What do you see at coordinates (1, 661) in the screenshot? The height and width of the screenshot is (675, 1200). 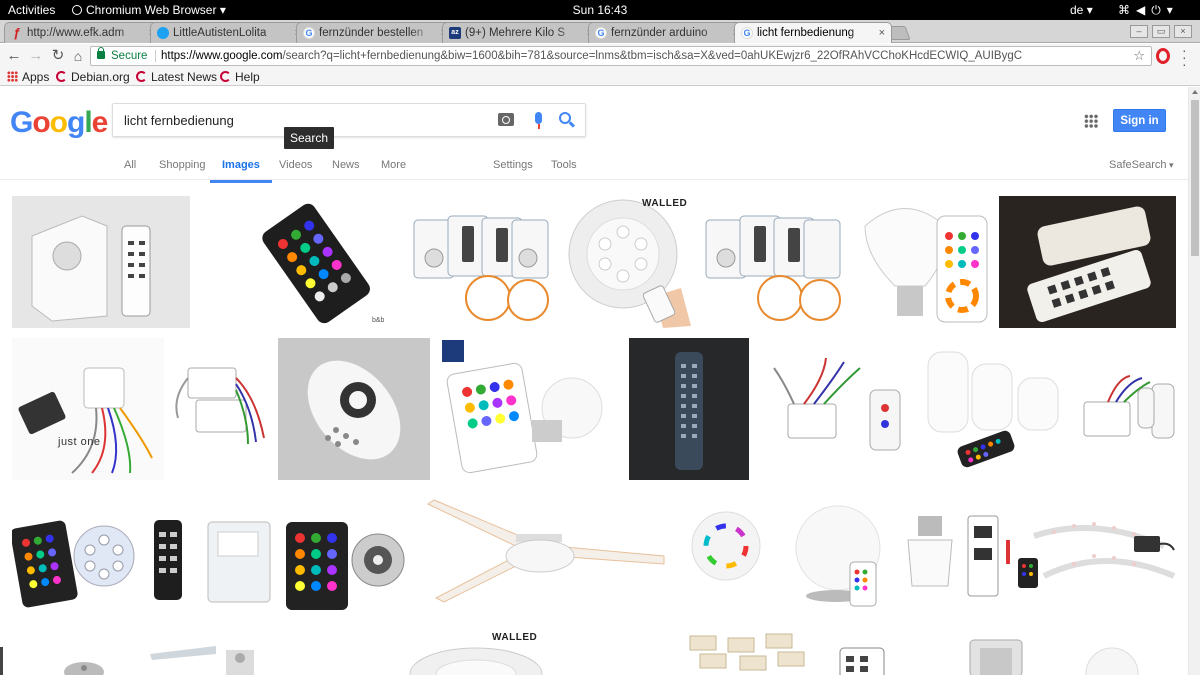 I see `window-edge` at bounding box center [1, 661].